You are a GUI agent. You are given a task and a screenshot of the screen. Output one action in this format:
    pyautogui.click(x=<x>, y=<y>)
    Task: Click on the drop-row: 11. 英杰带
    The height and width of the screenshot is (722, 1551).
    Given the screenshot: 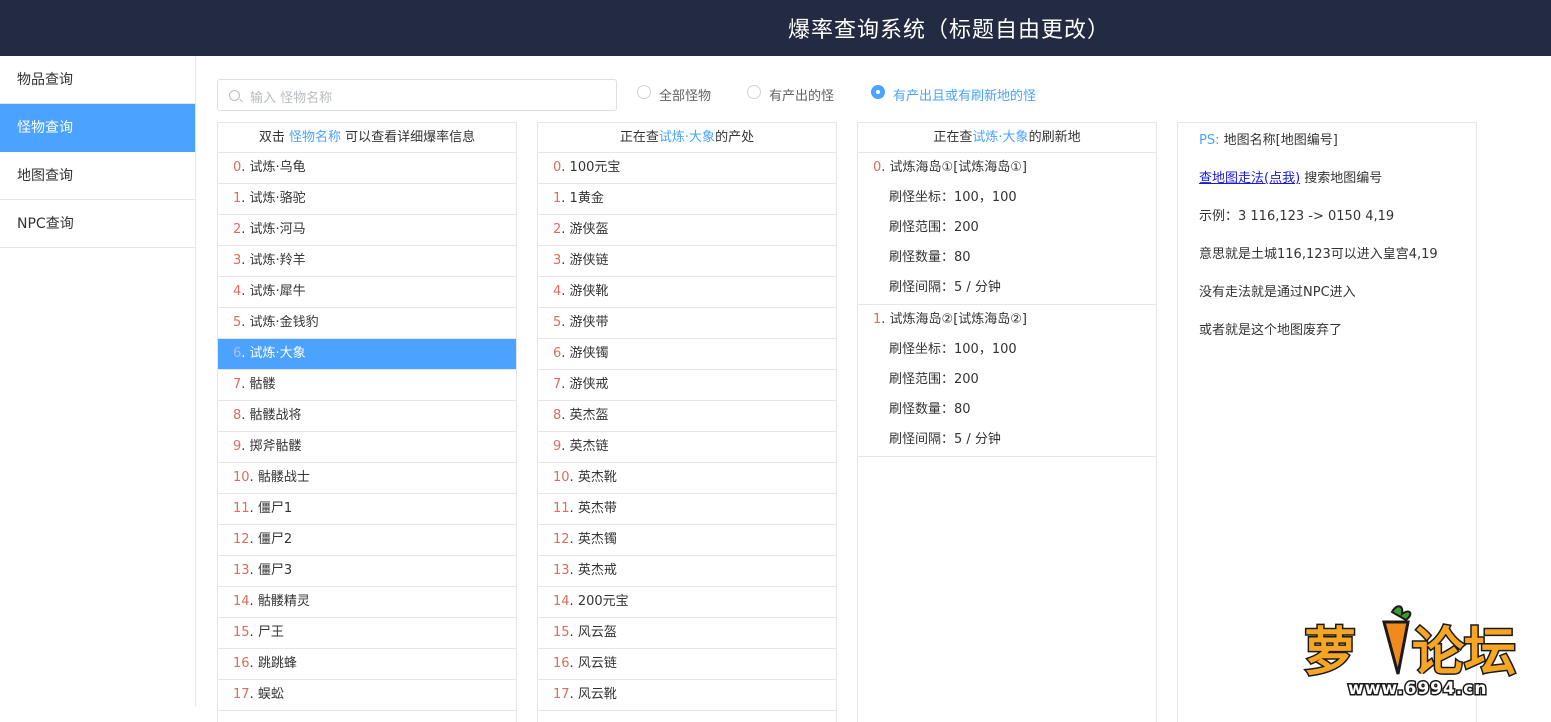 What is the action you would take?
    pyautogui.click(x=687, y=509)
    